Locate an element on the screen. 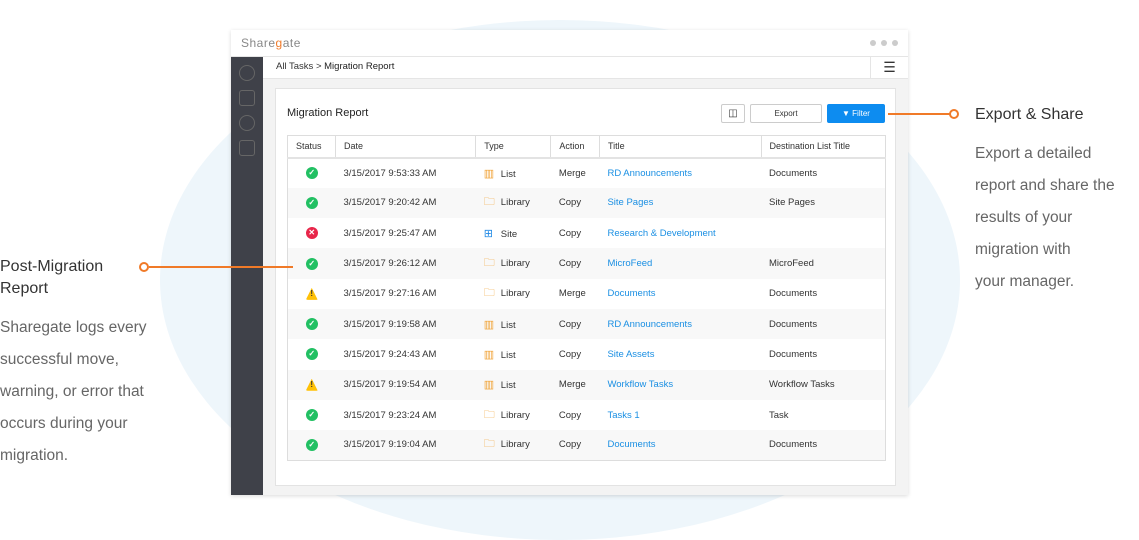  filter-button: ▼ Filter is located at coordinates (856, 113).